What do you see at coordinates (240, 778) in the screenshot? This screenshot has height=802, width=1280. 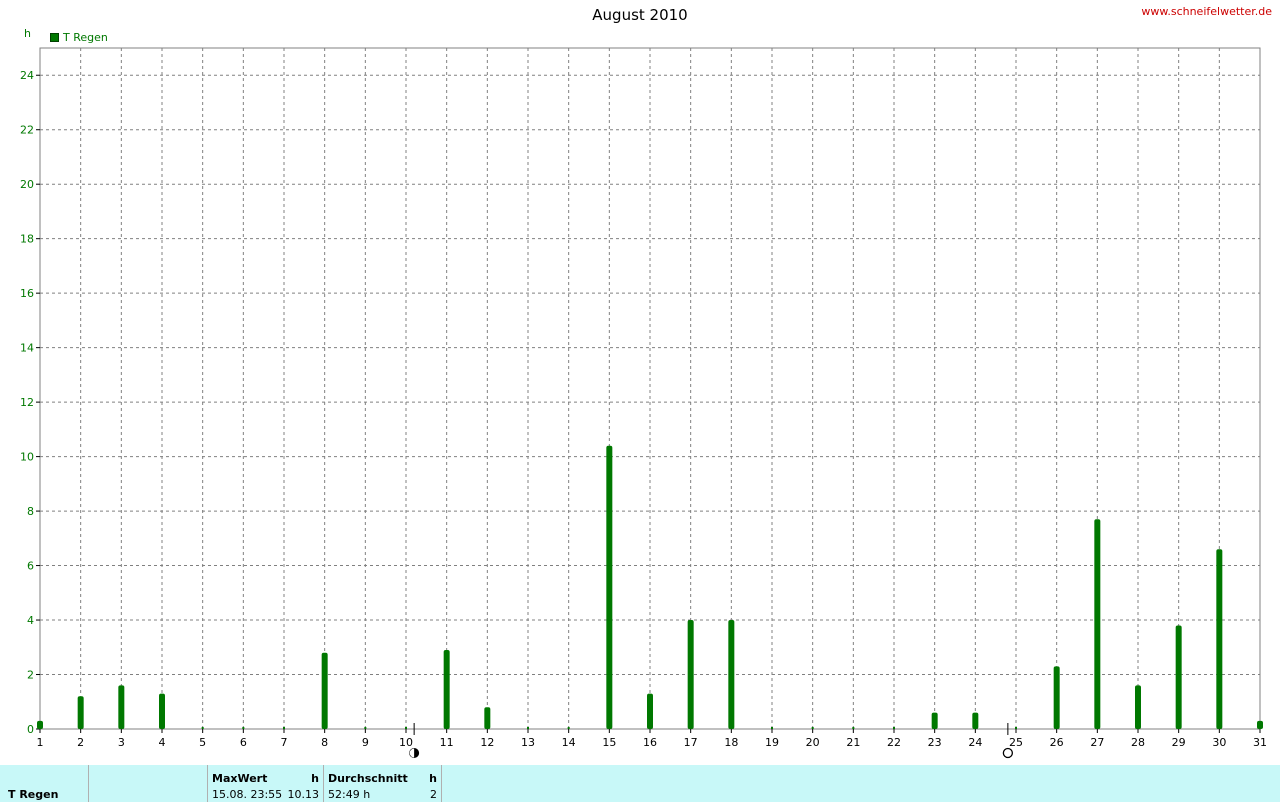 I see `stats-max-label: MaxWert` at bounding box center [240, 778].